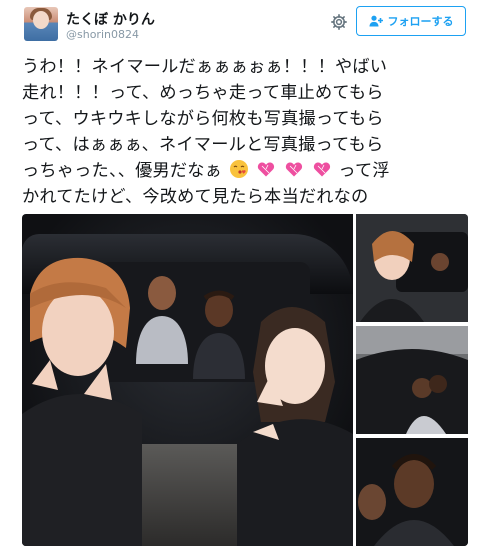 The height and width of the screenshot is (551, 480). What do you see at coordinates (295, 426) in the screenshot?
I see `girl-right-shape` at bounding box center [295, 426].